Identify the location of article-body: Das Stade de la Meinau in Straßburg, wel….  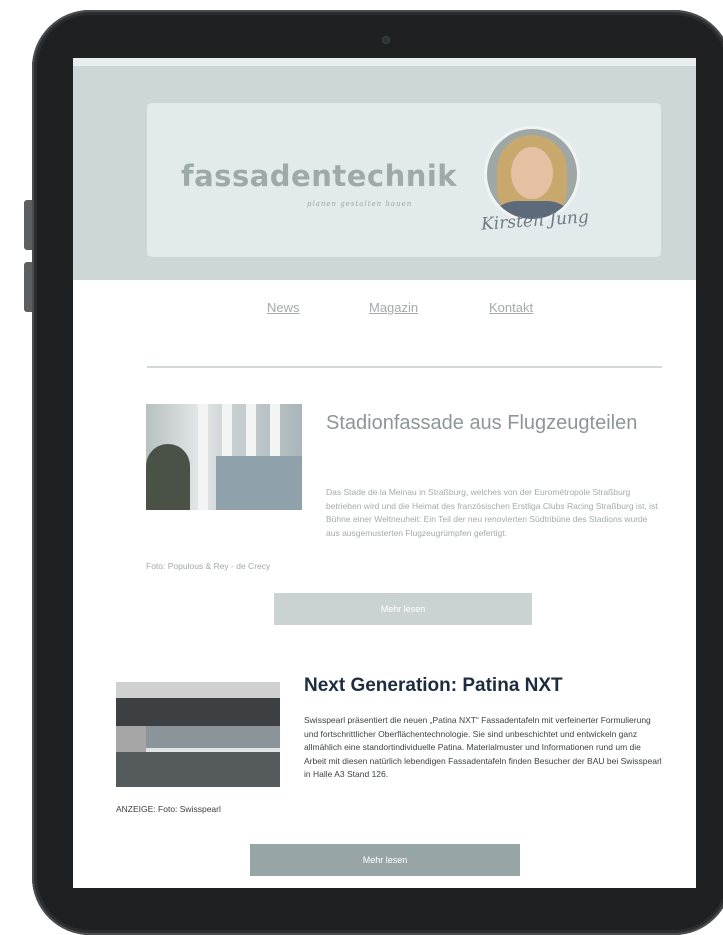
(492, 512).